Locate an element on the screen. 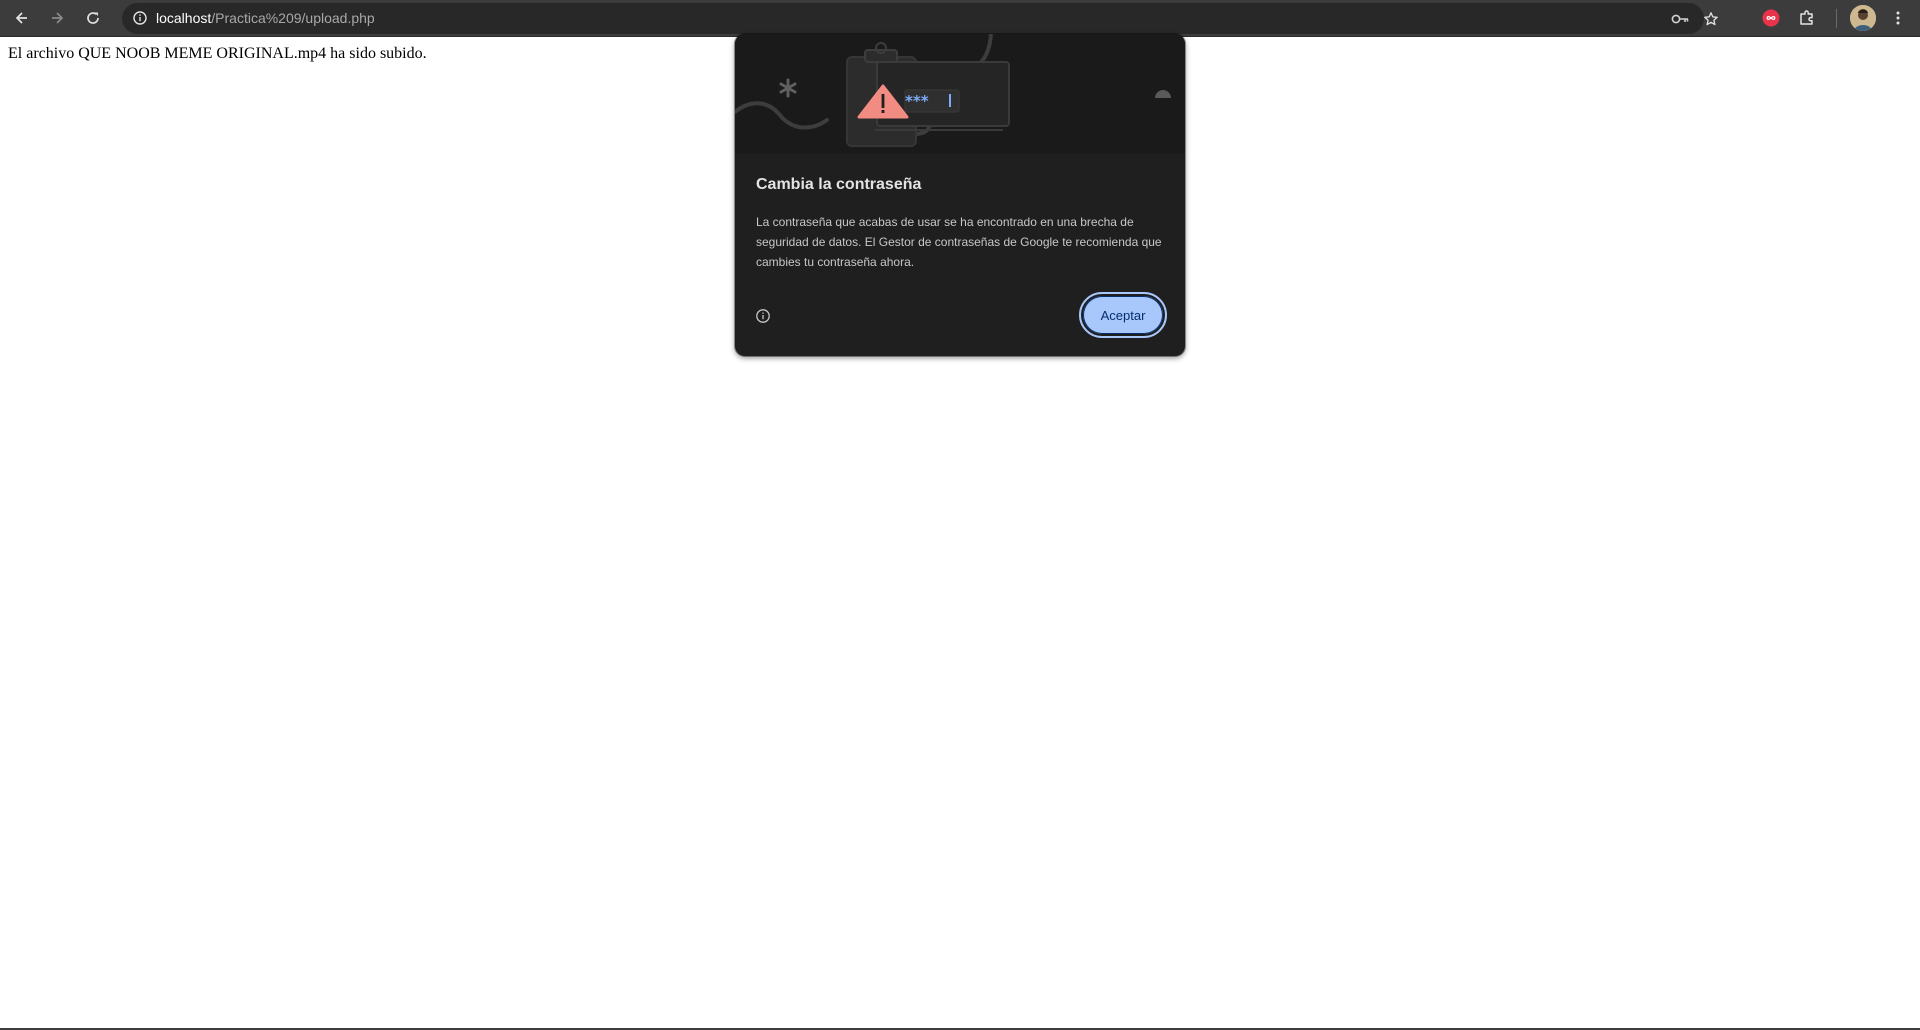 Image resolution: width=1920 pixels, height=1030 pixels. profile-avatar-icon is located at coordinates (1863, 18).